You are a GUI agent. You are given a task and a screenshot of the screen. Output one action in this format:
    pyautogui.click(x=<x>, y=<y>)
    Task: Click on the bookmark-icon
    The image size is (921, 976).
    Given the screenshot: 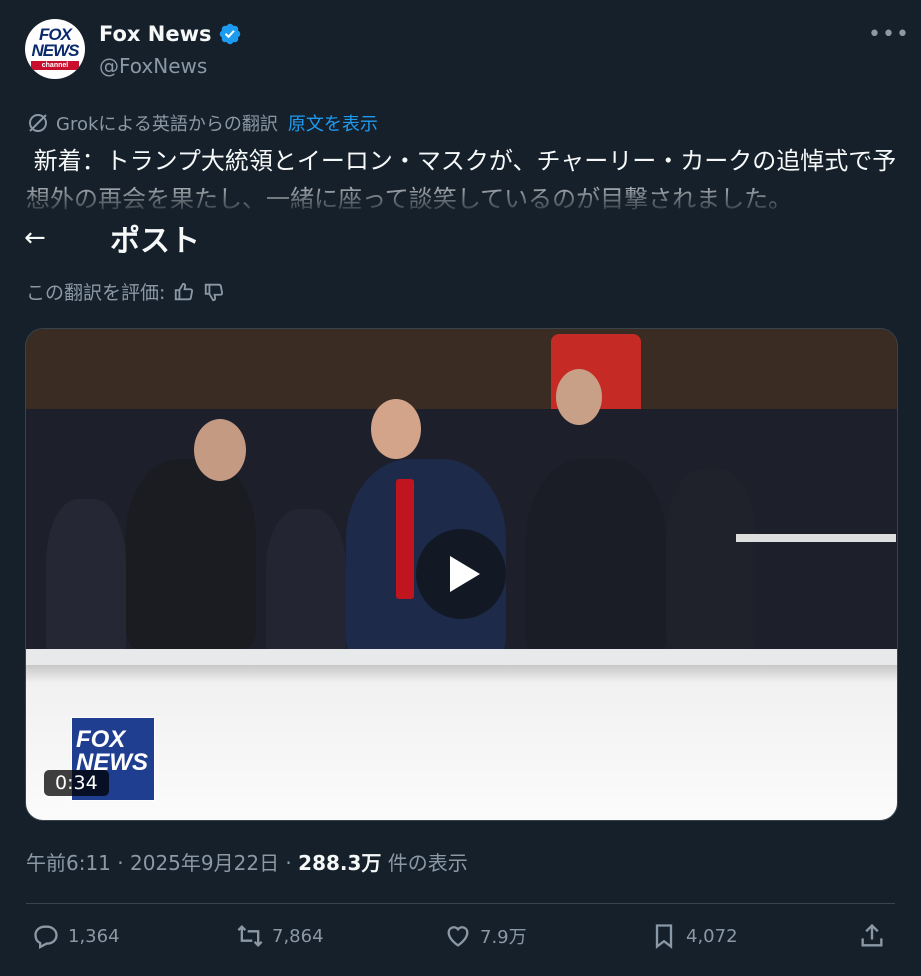 What is the action you would take?
    pyautogui.click(x=664, y=936)
    